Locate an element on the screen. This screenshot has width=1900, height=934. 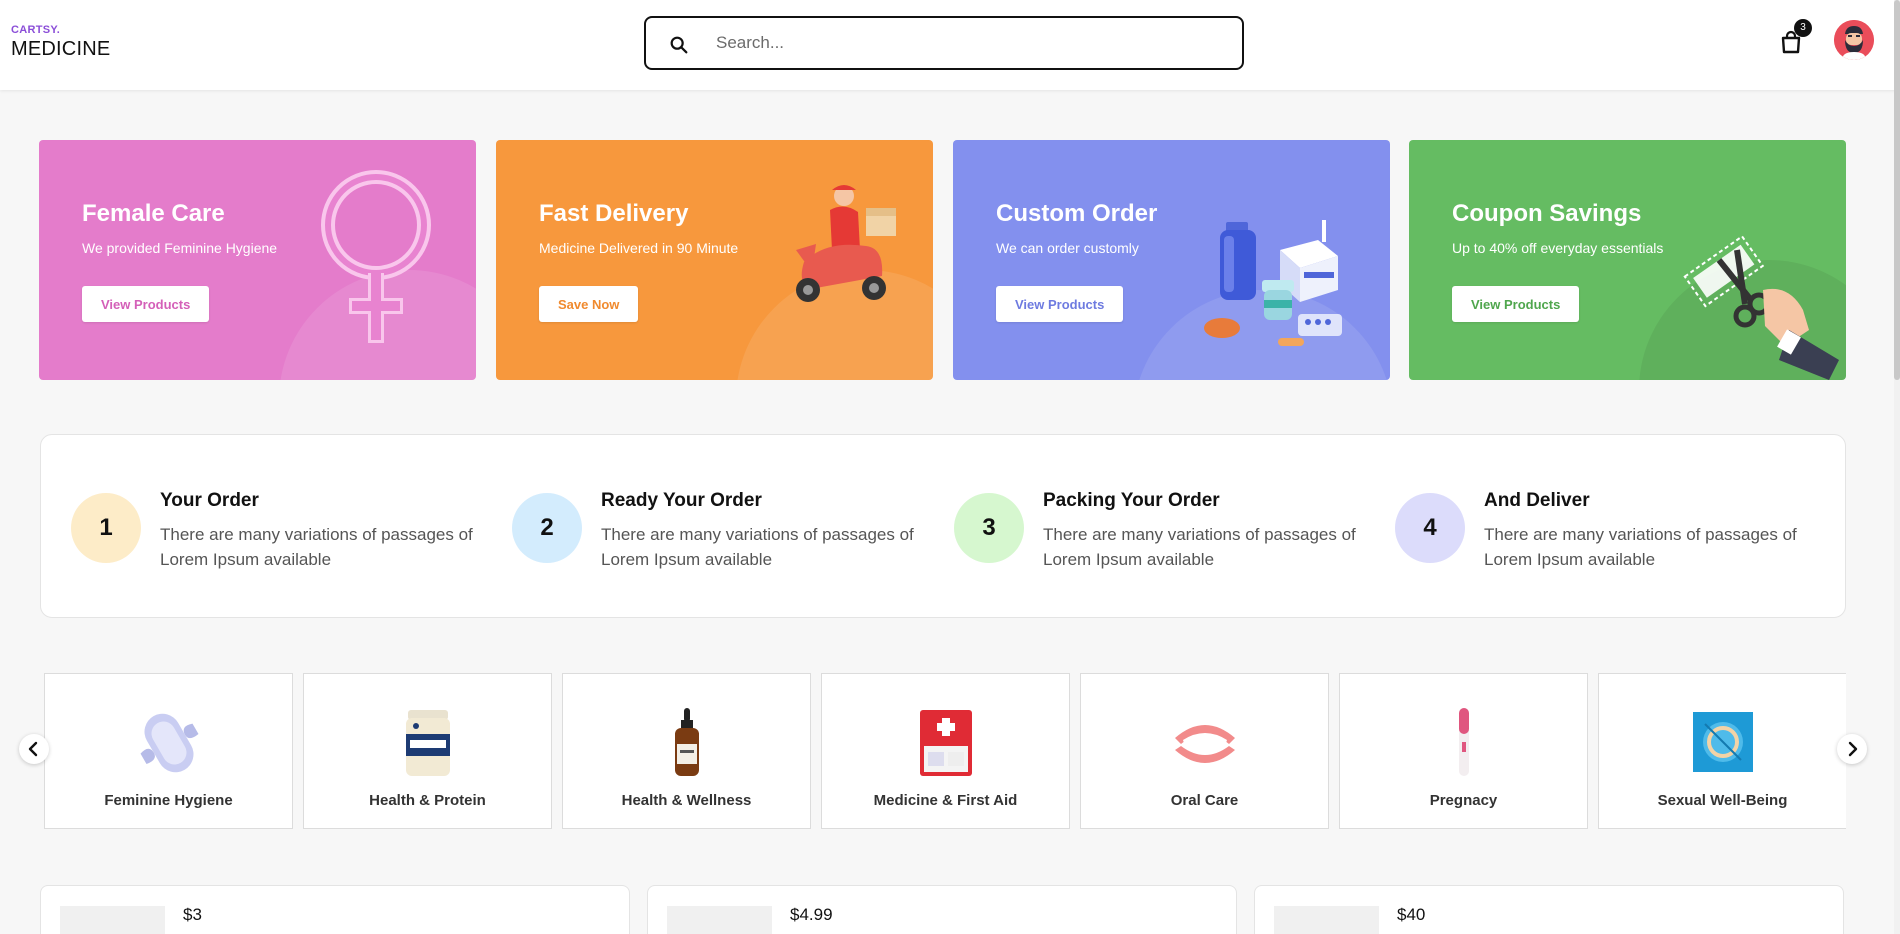
avatar is located at coordinates (1854, 40).